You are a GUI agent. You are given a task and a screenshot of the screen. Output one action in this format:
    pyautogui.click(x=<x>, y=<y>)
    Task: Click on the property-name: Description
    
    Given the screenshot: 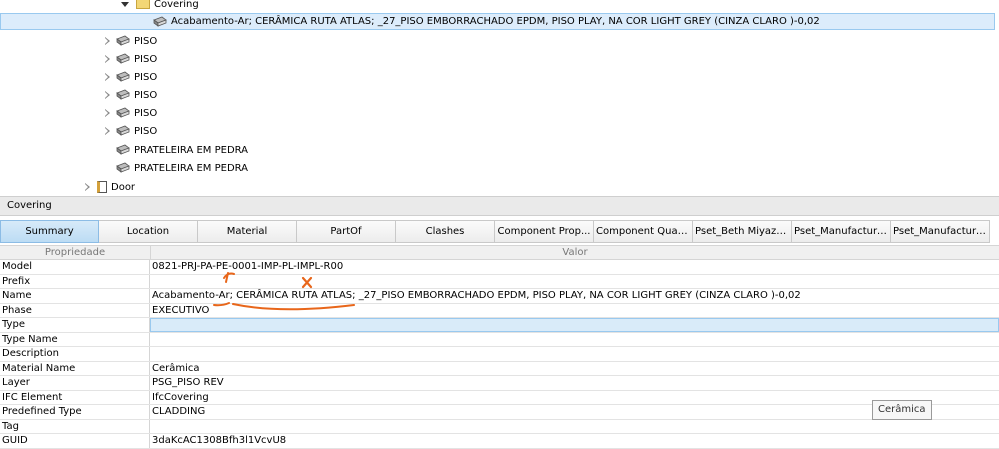 What is the action you would take?
    pyautogui.click(x=75, y=354)
    